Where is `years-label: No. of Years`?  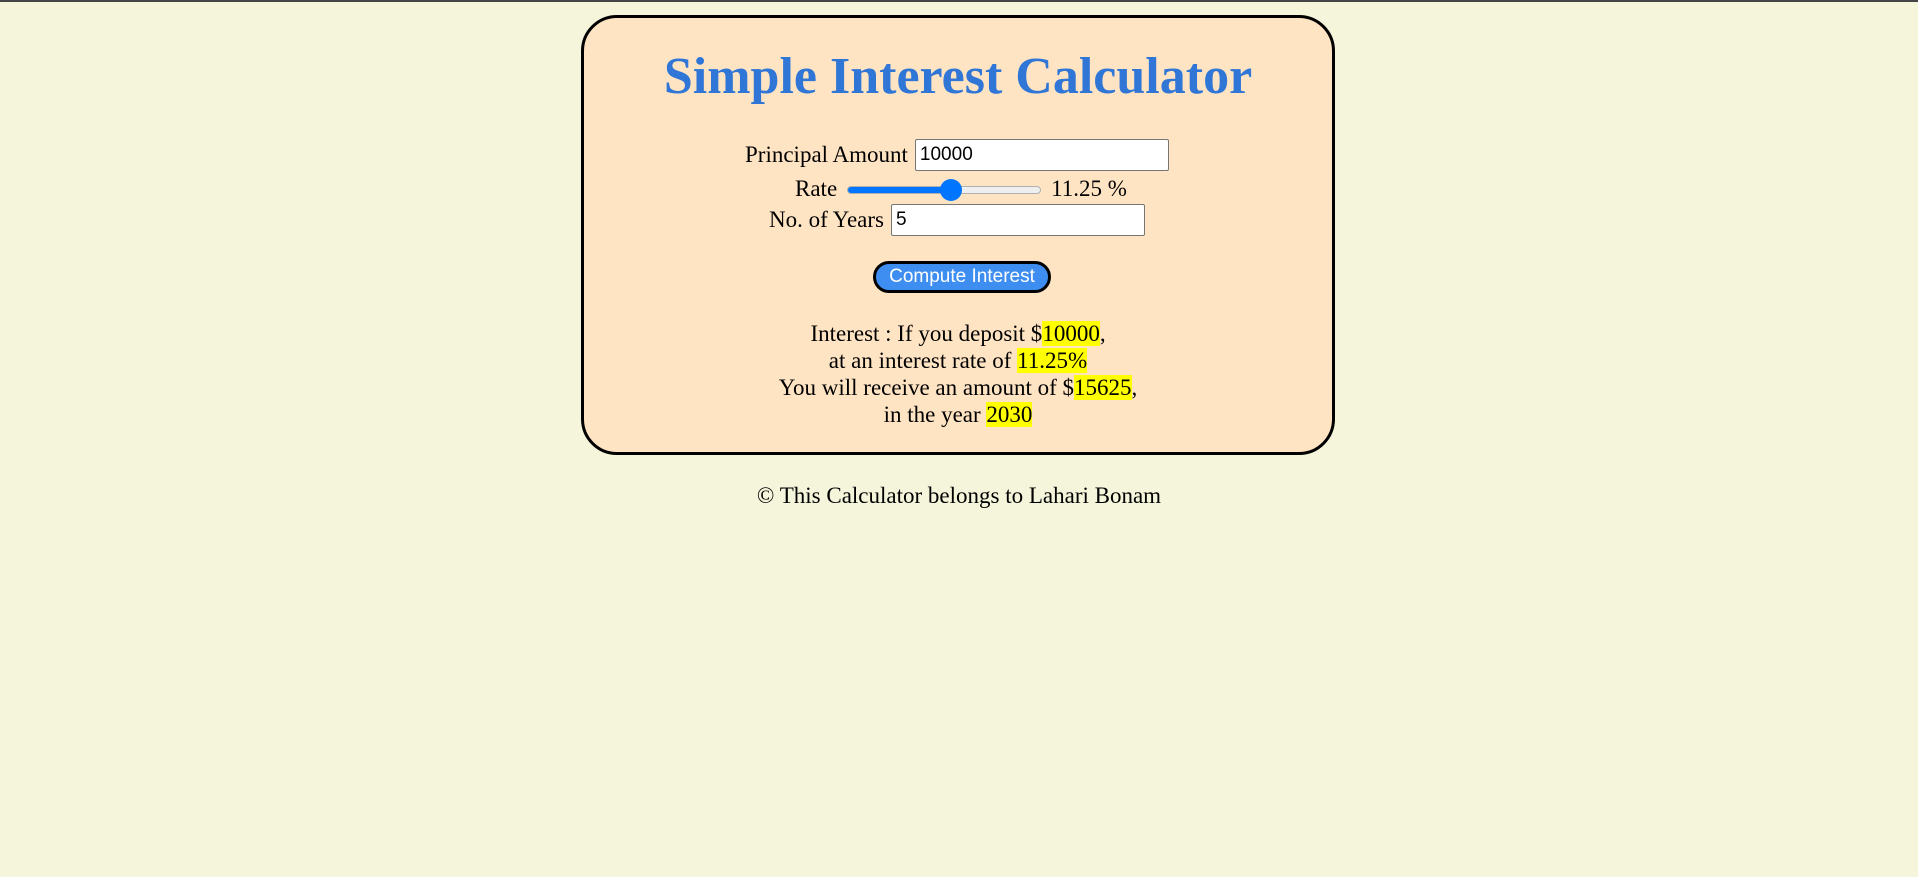 years-label: No. of Years is located at coordinates (826, 219).